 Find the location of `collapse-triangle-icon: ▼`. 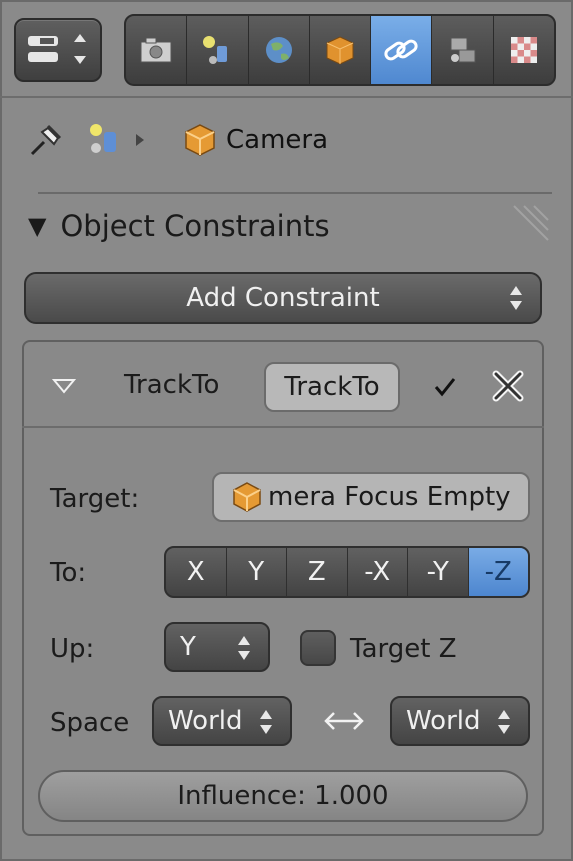

collapse-triangle-icon: ▼ is located at coordinates (37, 226).